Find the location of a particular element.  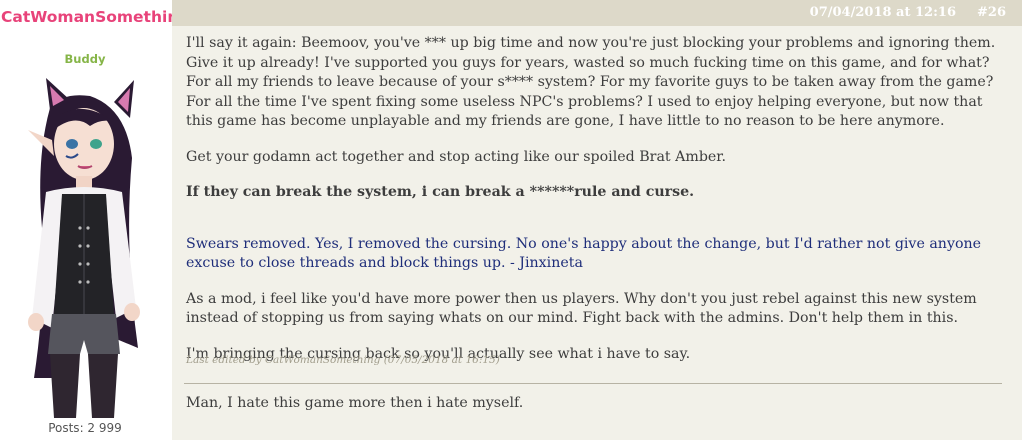

username-link: CatWomanSomething is located at coordinates (94, 17).